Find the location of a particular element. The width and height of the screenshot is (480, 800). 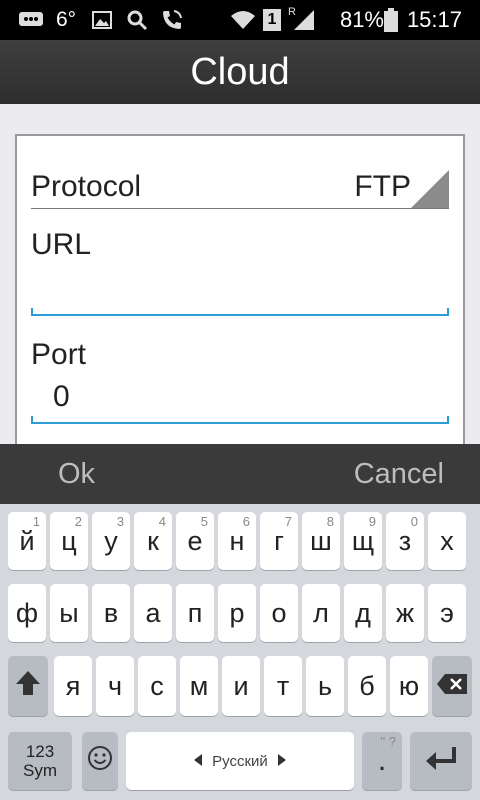

language-right-arrow-icon is located at coordinates (281, 761).